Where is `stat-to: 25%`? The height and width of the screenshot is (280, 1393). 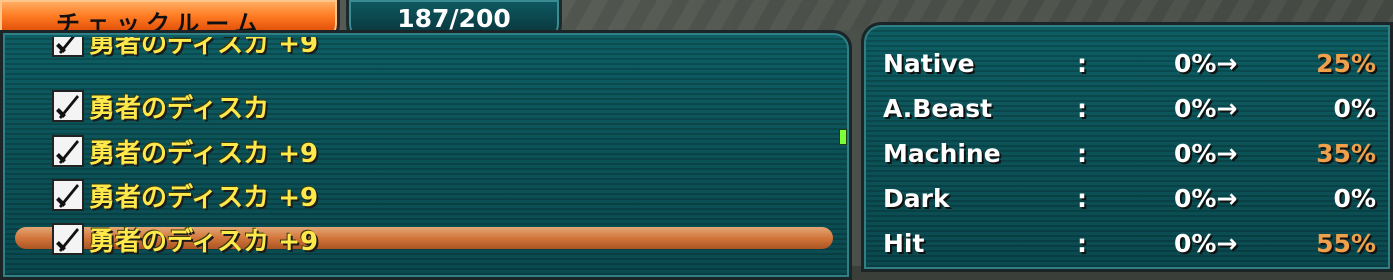 stat-to: 25% is located at coordinates (1346, 63).